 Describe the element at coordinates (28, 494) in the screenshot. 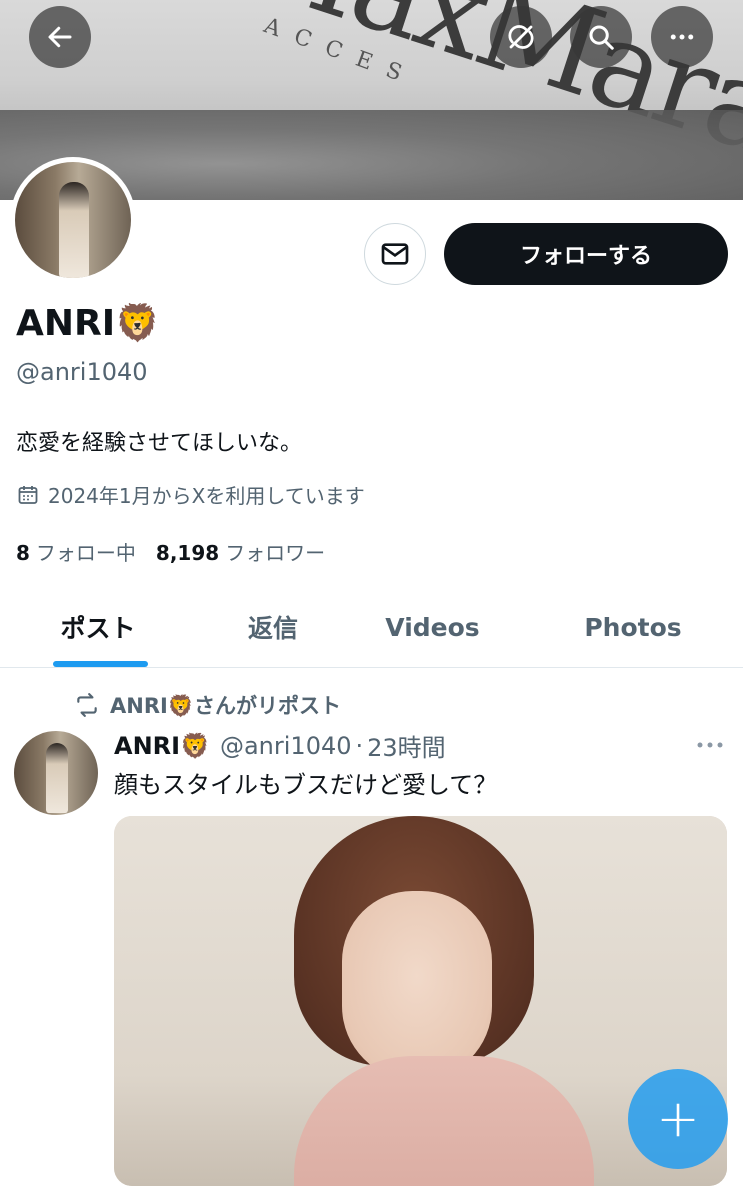

I see `calendar-icon` at that location.